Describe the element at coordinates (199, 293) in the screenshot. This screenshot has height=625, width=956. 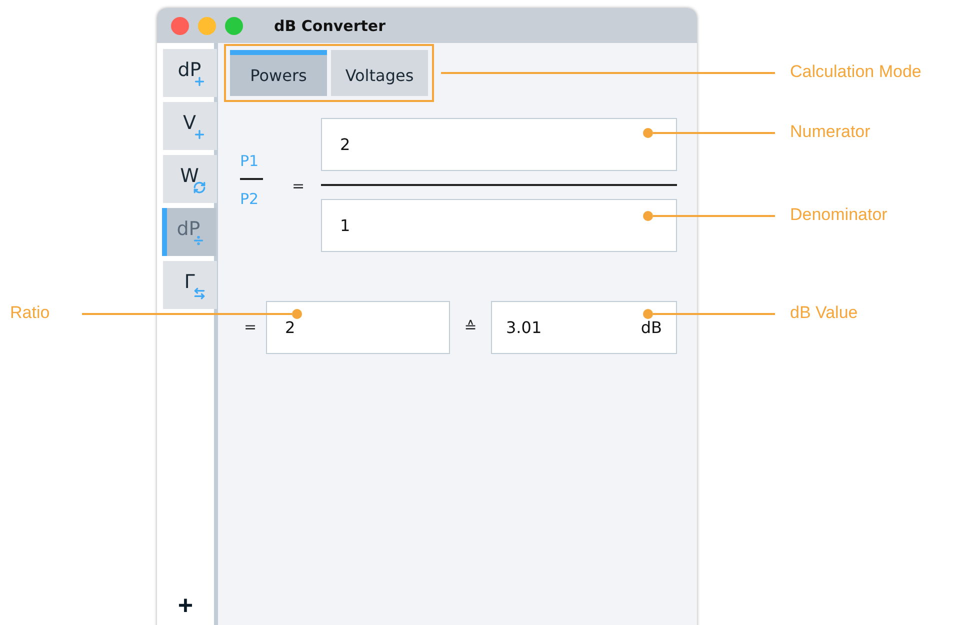
I see `swap-icon` at that location.